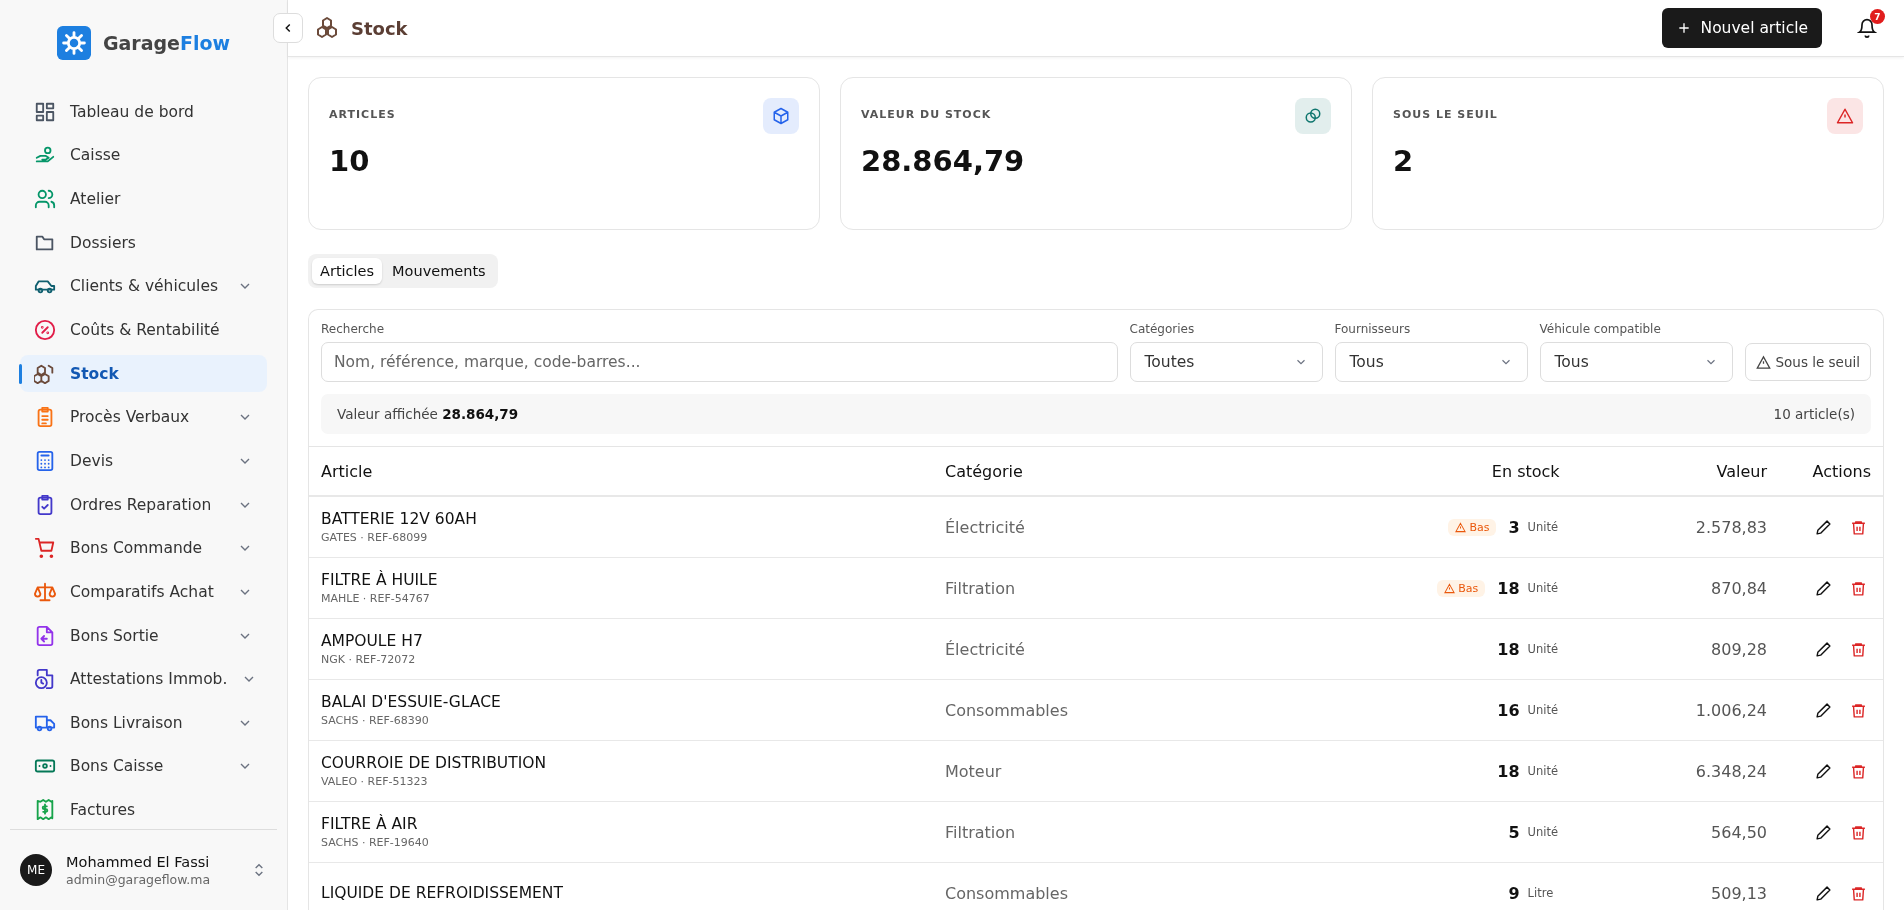  Describe the element at coordinates (143, 504) in the screenshot. I see `sidebar-item: Ordres Reparation` at that location.